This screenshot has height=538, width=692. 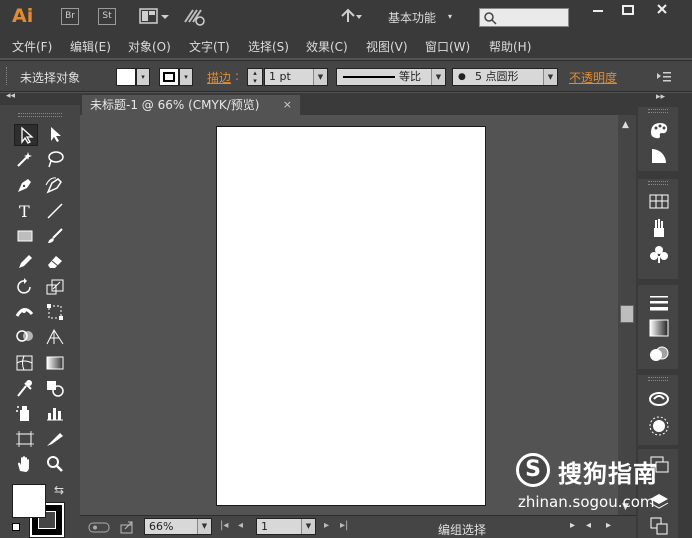 What do you see at coordinates (326, 525) in the screenshot?
I see `next-artboard-icon: ▸` at bounding box center [326, 525].